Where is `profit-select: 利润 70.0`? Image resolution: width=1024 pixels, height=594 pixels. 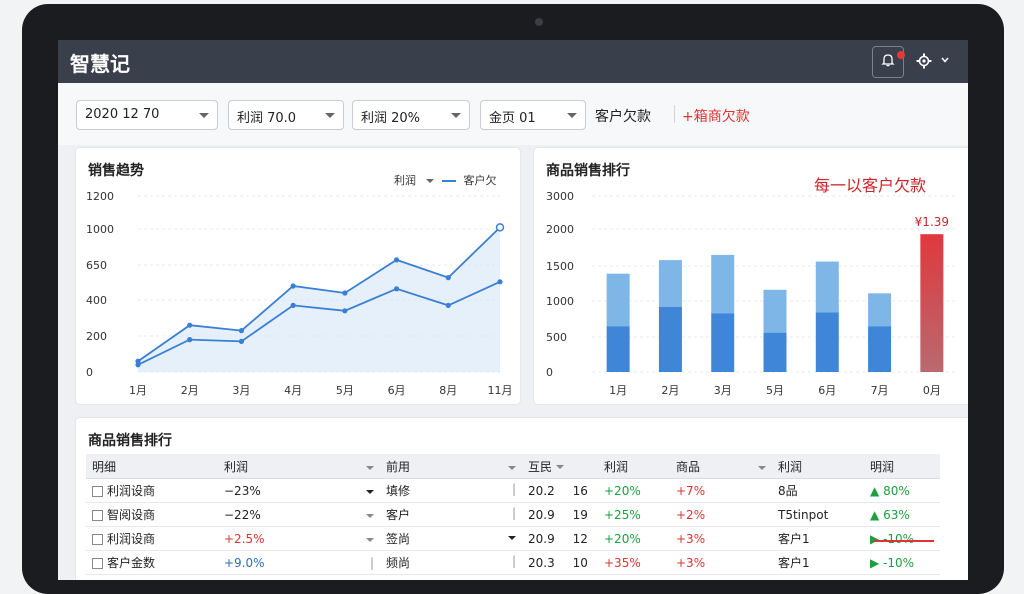 profit-select: 利润 70.0 is located at coordinates (286, 115).